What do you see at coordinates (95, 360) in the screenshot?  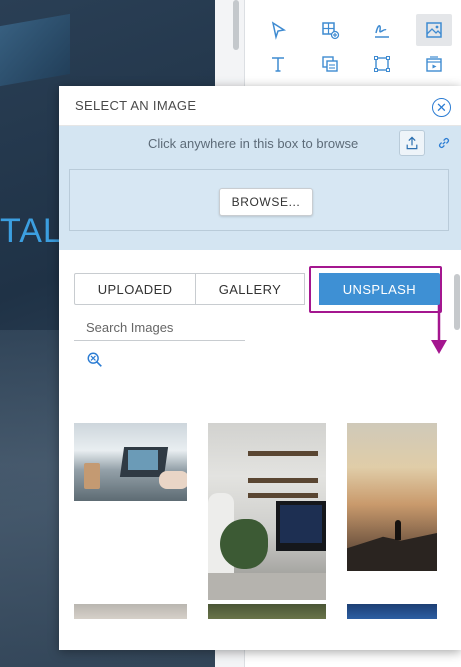 I see `zoom-icon` at bounding box center [95, 360].